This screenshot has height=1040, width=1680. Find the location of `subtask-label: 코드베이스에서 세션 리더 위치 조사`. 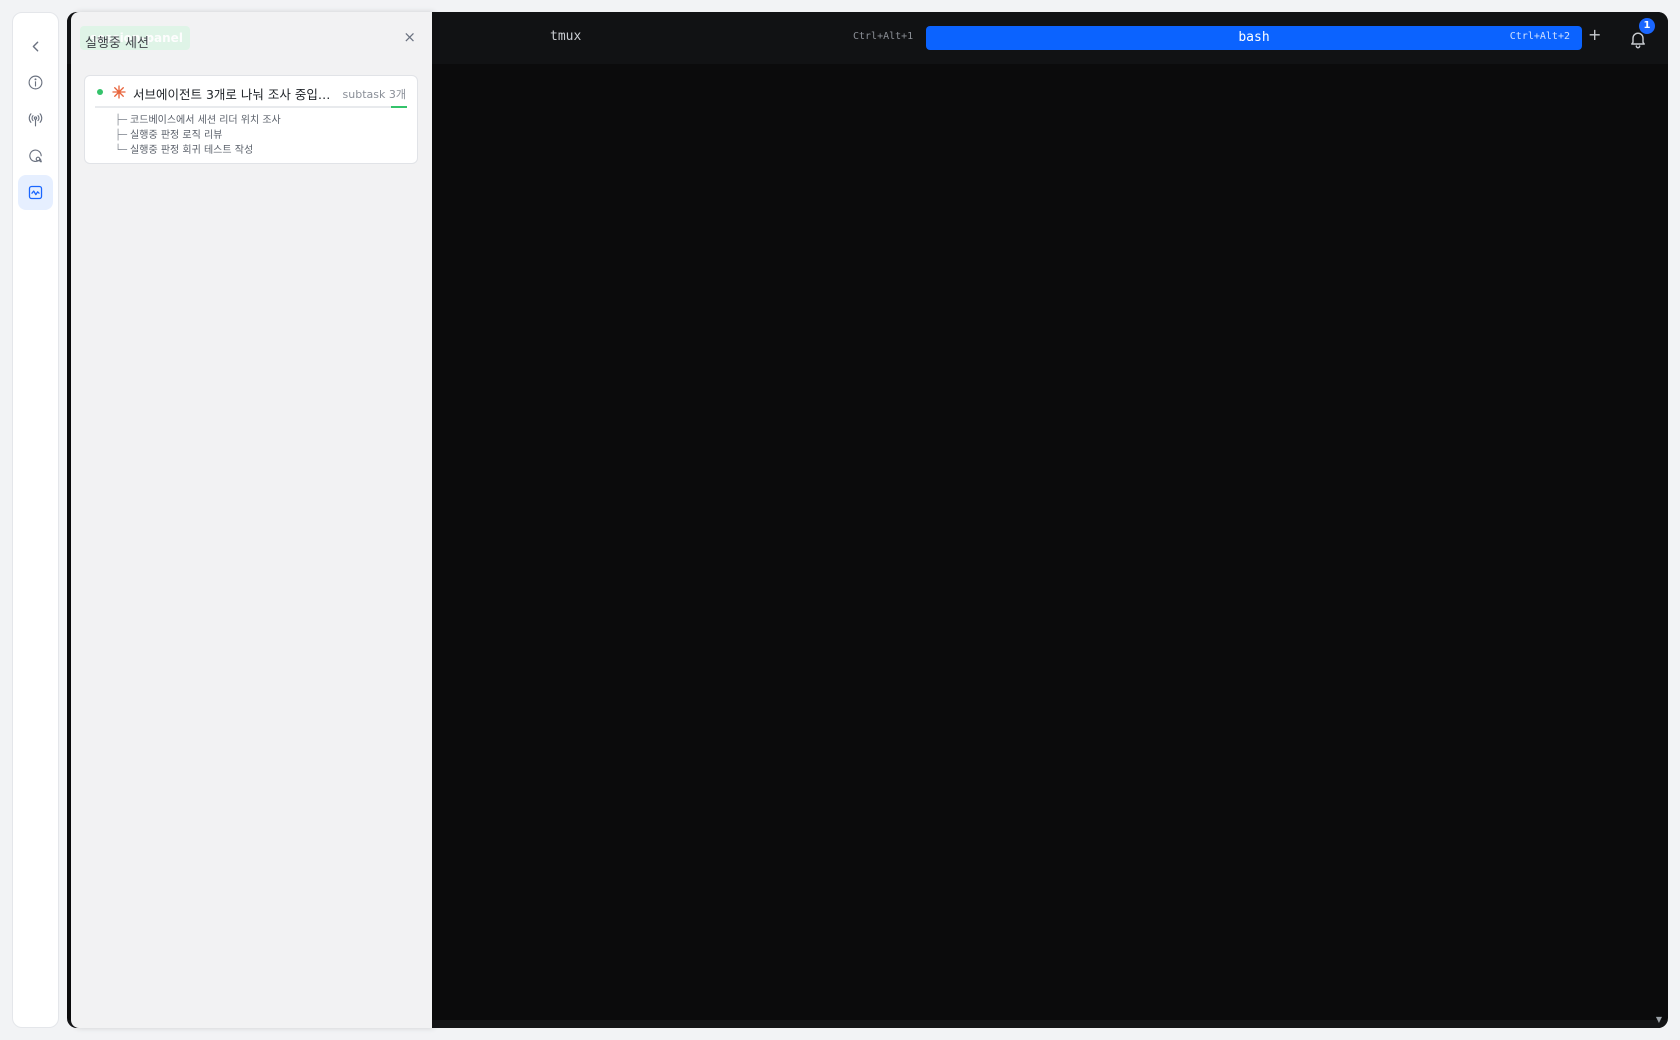

subtask-label: 코드베이스에서 세션 리더 위치 조사 is located at coordinates (205, 120).